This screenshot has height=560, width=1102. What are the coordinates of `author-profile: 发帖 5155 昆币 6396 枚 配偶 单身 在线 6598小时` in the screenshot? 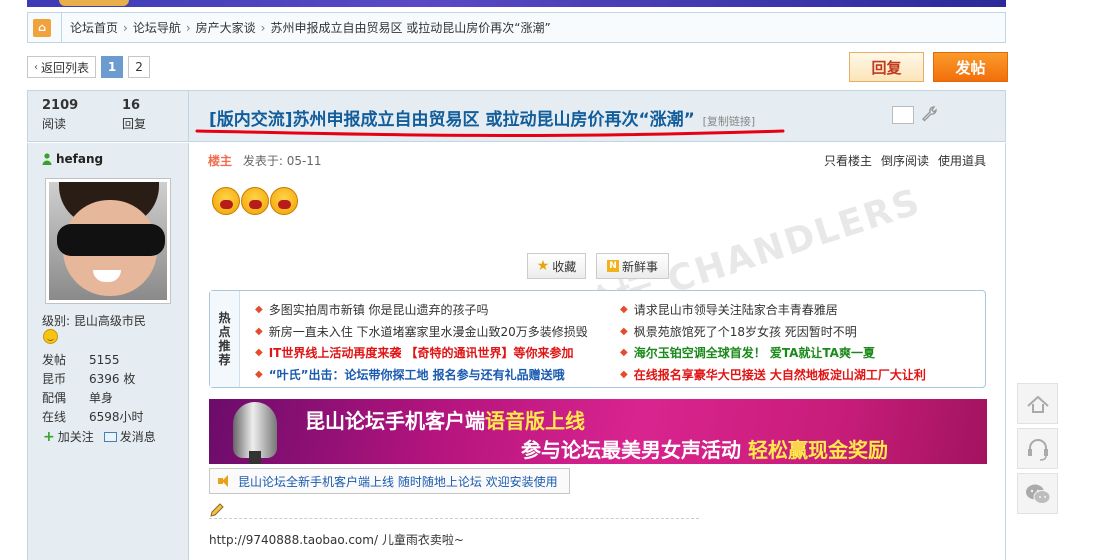 It's located at (93, 388).